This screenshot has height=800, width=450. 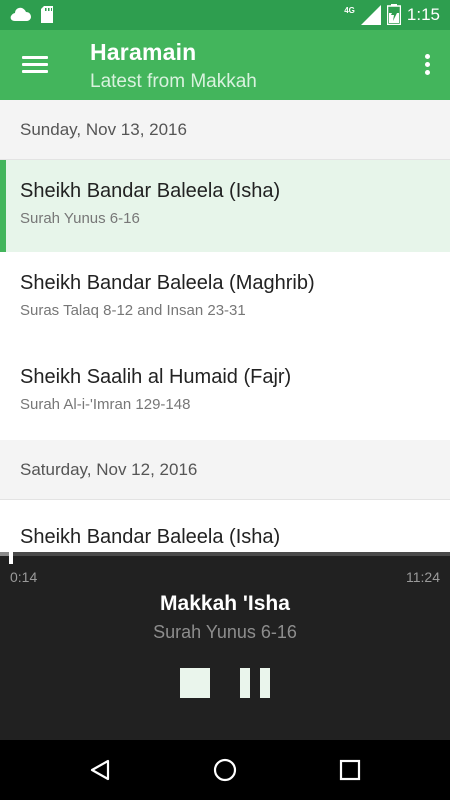 What do you see at coordinates (35, 65) in the screenshot?
I see `menu-icon` at bounding box center [35, 65].